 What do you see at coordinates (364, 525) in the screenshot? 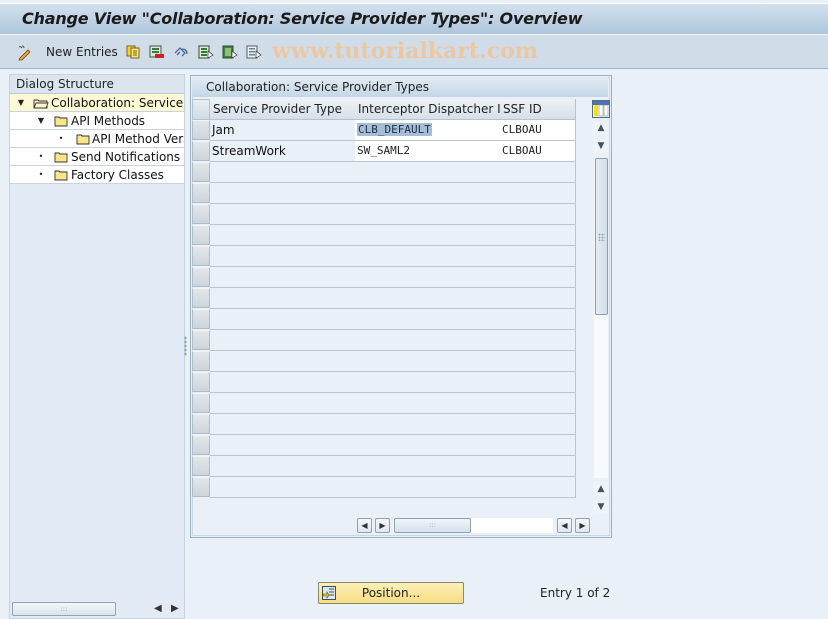
I see `hscroll-left-button: ◀` at bounding box center [364, 525].